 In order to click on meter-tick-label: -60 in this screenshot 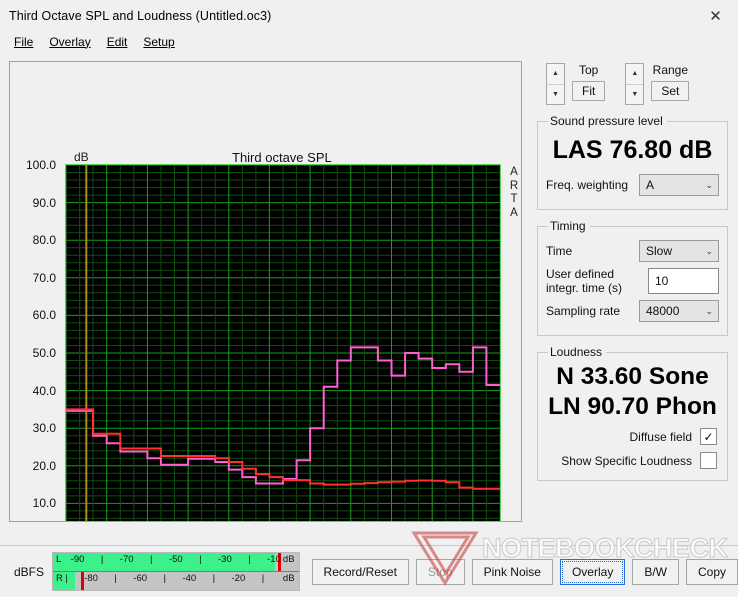, I will do `click(140, 578)`.